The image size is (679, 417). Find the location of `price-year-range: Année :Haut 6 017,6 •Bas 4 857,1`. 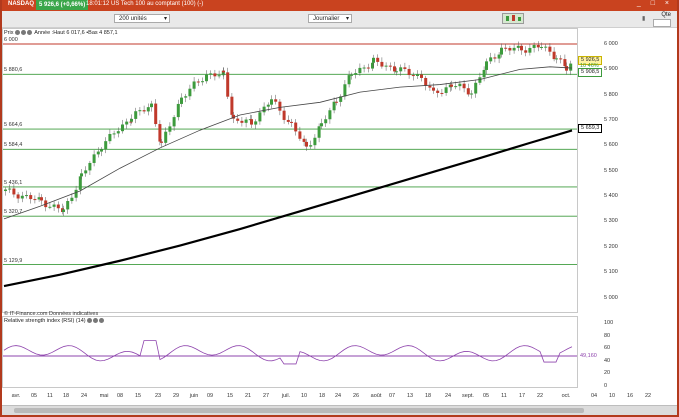

price-year-range: Année :Haut 6 017,6 •Bas 4 857,1 is located at coordinates (76, 33).